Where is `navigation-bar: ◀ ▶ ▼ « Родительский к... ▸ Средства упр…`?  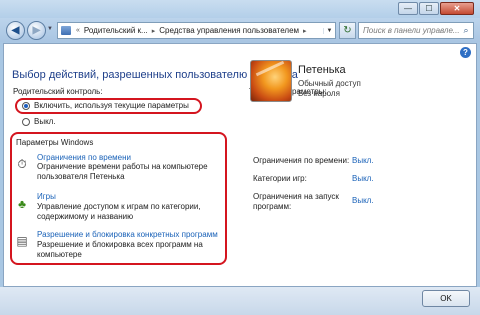 navigation-bar: ◀ ▶ ▼ « Родительский к... ▸ Средства упр… is located at coordinates (240, 30).